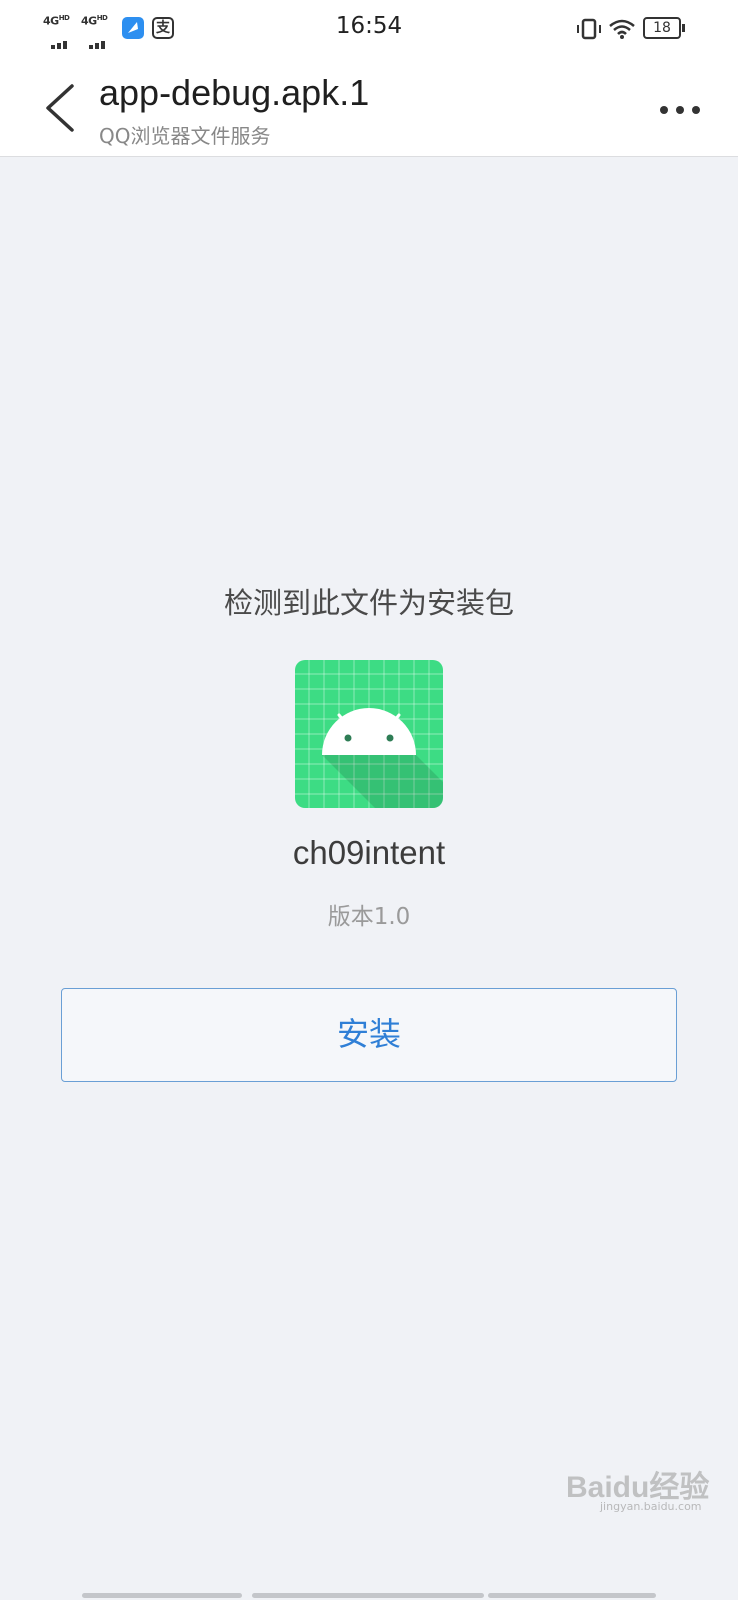  I want to click on install-button: 安装, so click(369, 1035).